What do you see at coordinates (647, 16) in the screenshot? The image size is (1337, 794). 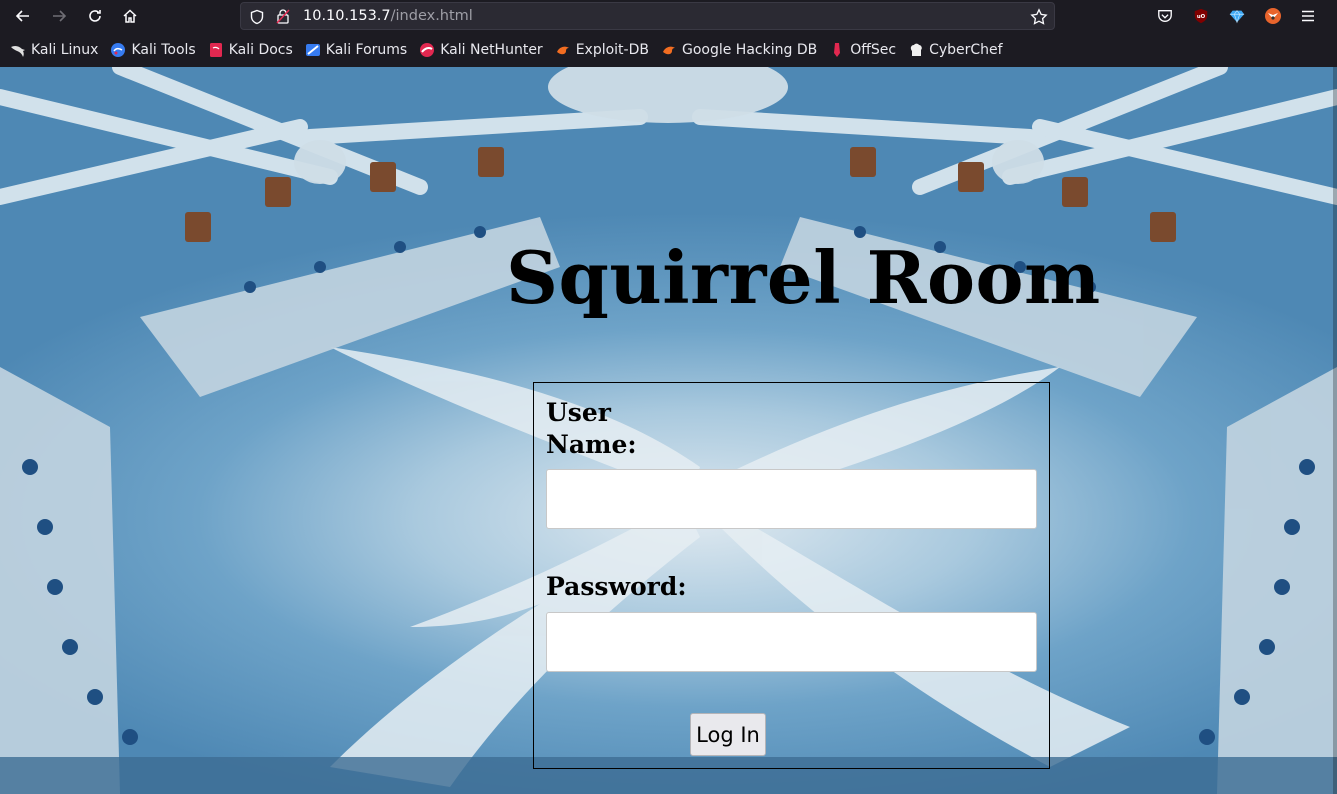 I see `url-bar: 10.10.153.7/index.html` at bounding box center [647, 16].